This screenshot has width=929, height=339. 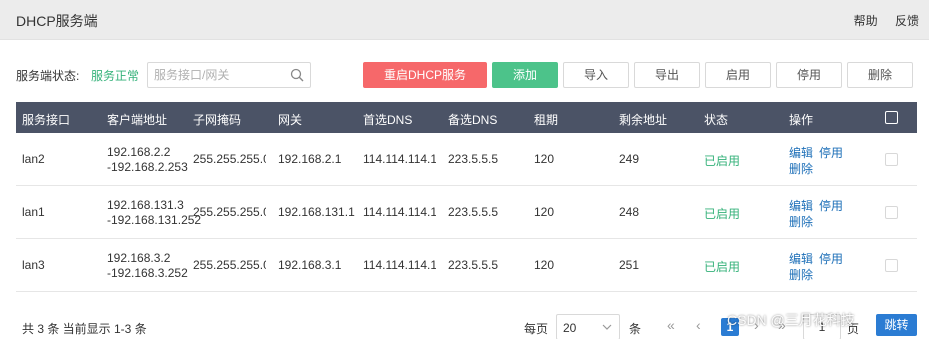 I want to click on search-input, so click(x=213, y=75).